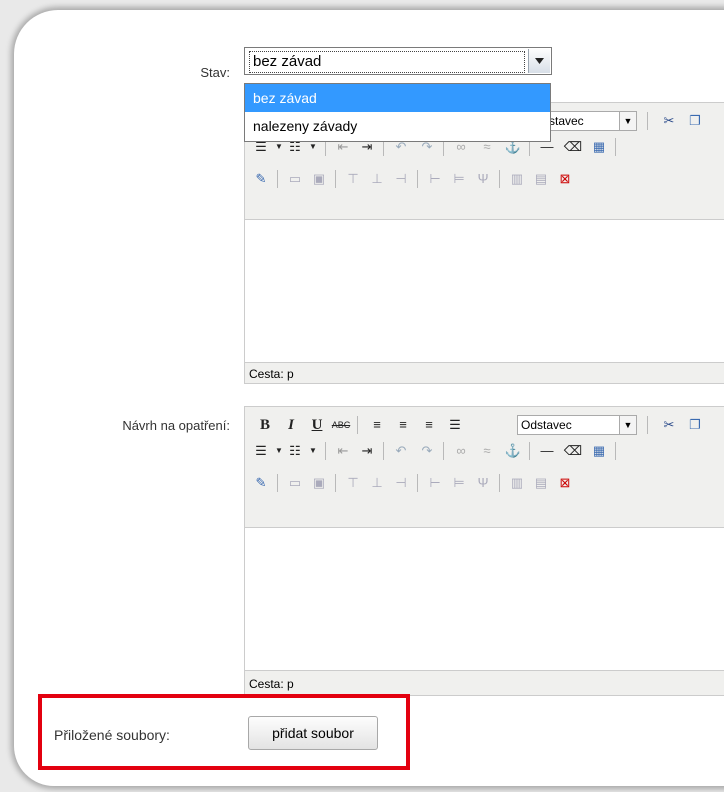 Image resolution: width=724 pixels, height=792 pixels. What do you see at coordinates (265, 425) in the screenshot?
I see `bold-button: B` at bounding box center [265, 425].